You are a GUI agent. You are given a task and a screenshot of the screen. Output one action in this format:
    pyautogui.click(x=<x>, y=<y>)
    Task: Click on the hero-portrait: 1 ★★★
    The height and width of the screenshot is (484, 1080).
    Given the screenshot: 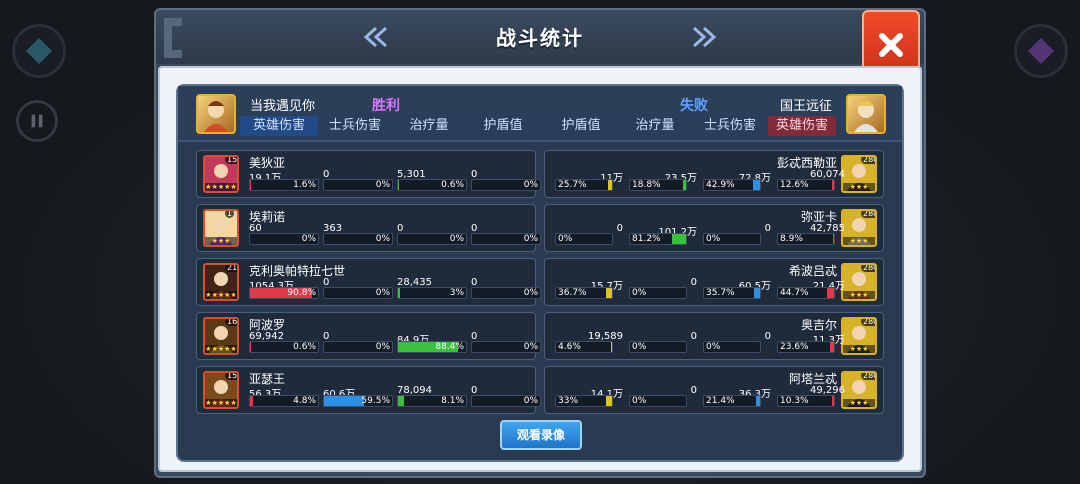 What is the action you would take?
    pyautogui.click(x=221, y=228)
    